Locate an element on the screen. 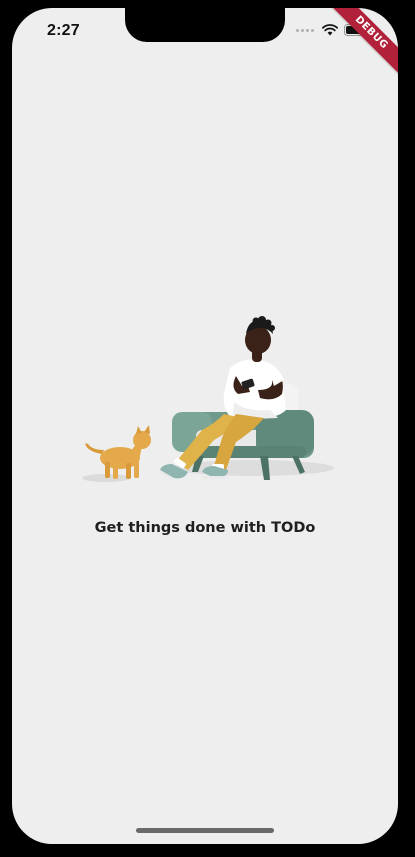 This screenshot has width=415, height=857. device-notch is located at coordinates (205, 25).